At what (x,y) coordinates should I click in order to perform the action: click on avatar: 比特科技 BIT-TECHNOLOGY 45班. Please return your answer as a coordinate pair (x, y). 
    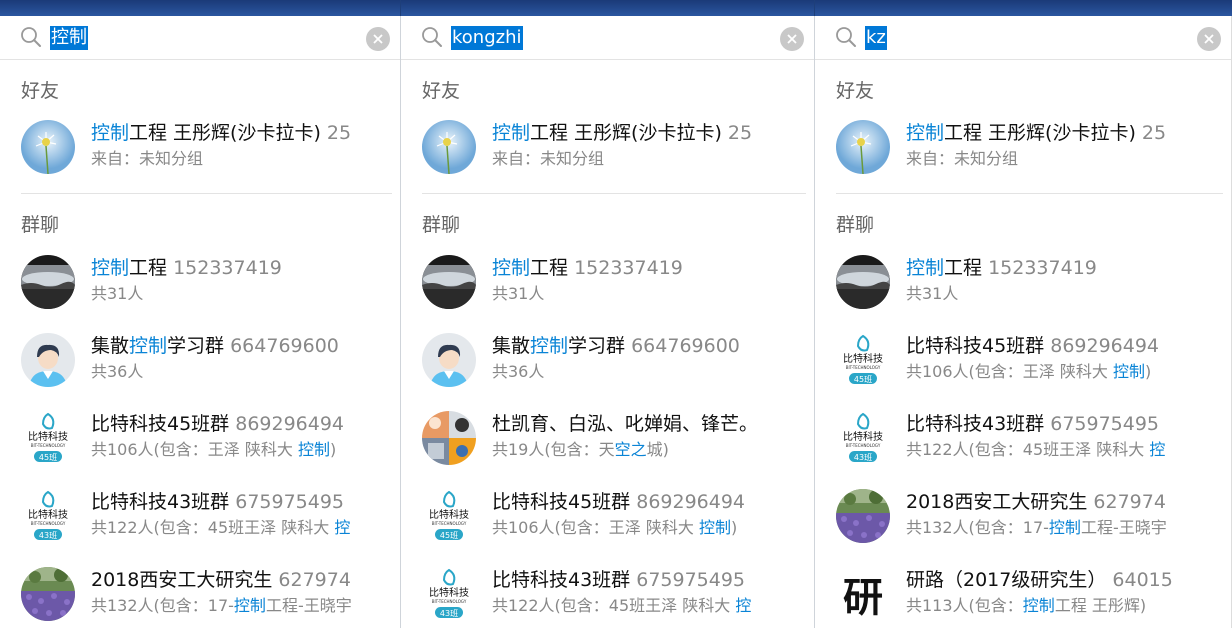
    Looking at the image, I should click on (449, 516).